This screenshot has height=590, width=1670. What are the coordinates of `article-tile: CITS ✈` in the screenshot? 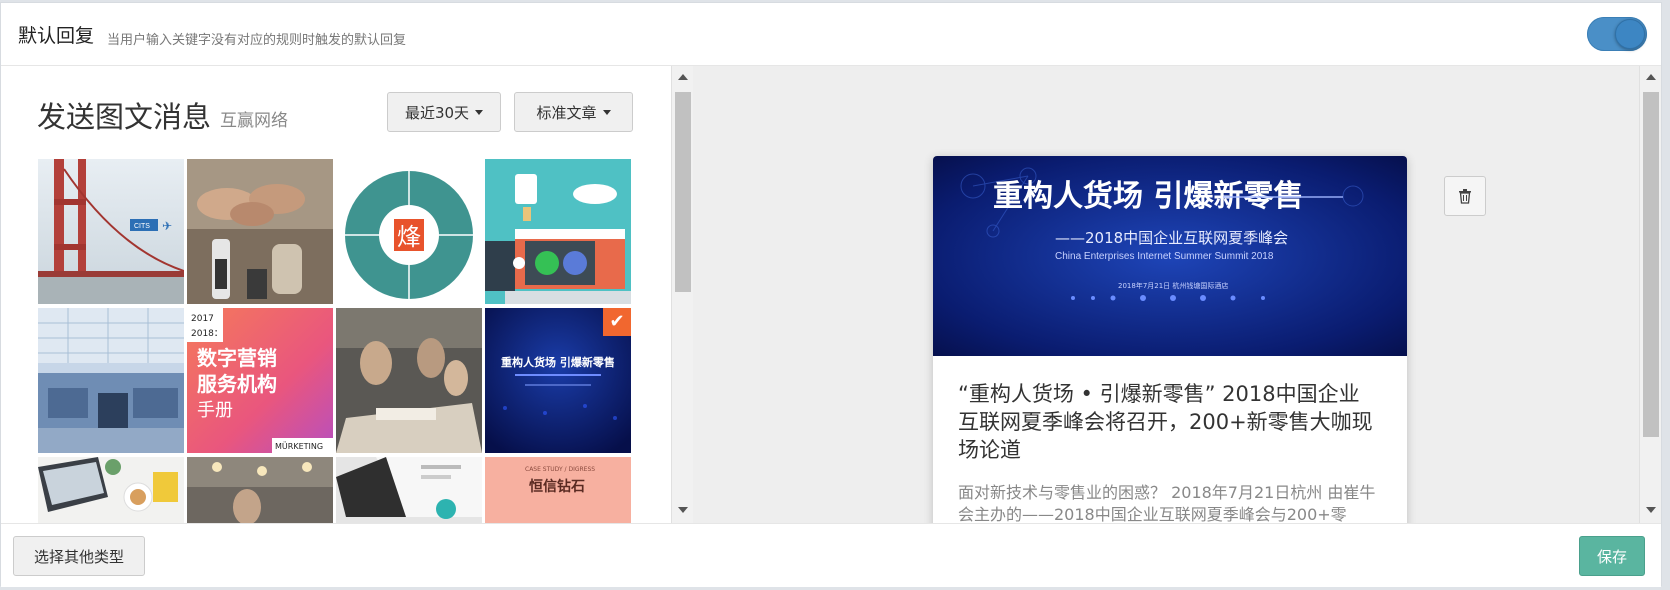 It's located at (111, 231).